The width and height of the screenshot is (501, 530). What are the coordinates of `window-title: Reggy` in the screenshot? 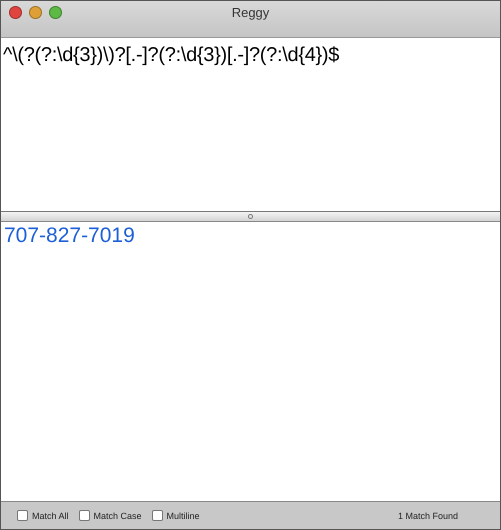 It's located at (251, 12).